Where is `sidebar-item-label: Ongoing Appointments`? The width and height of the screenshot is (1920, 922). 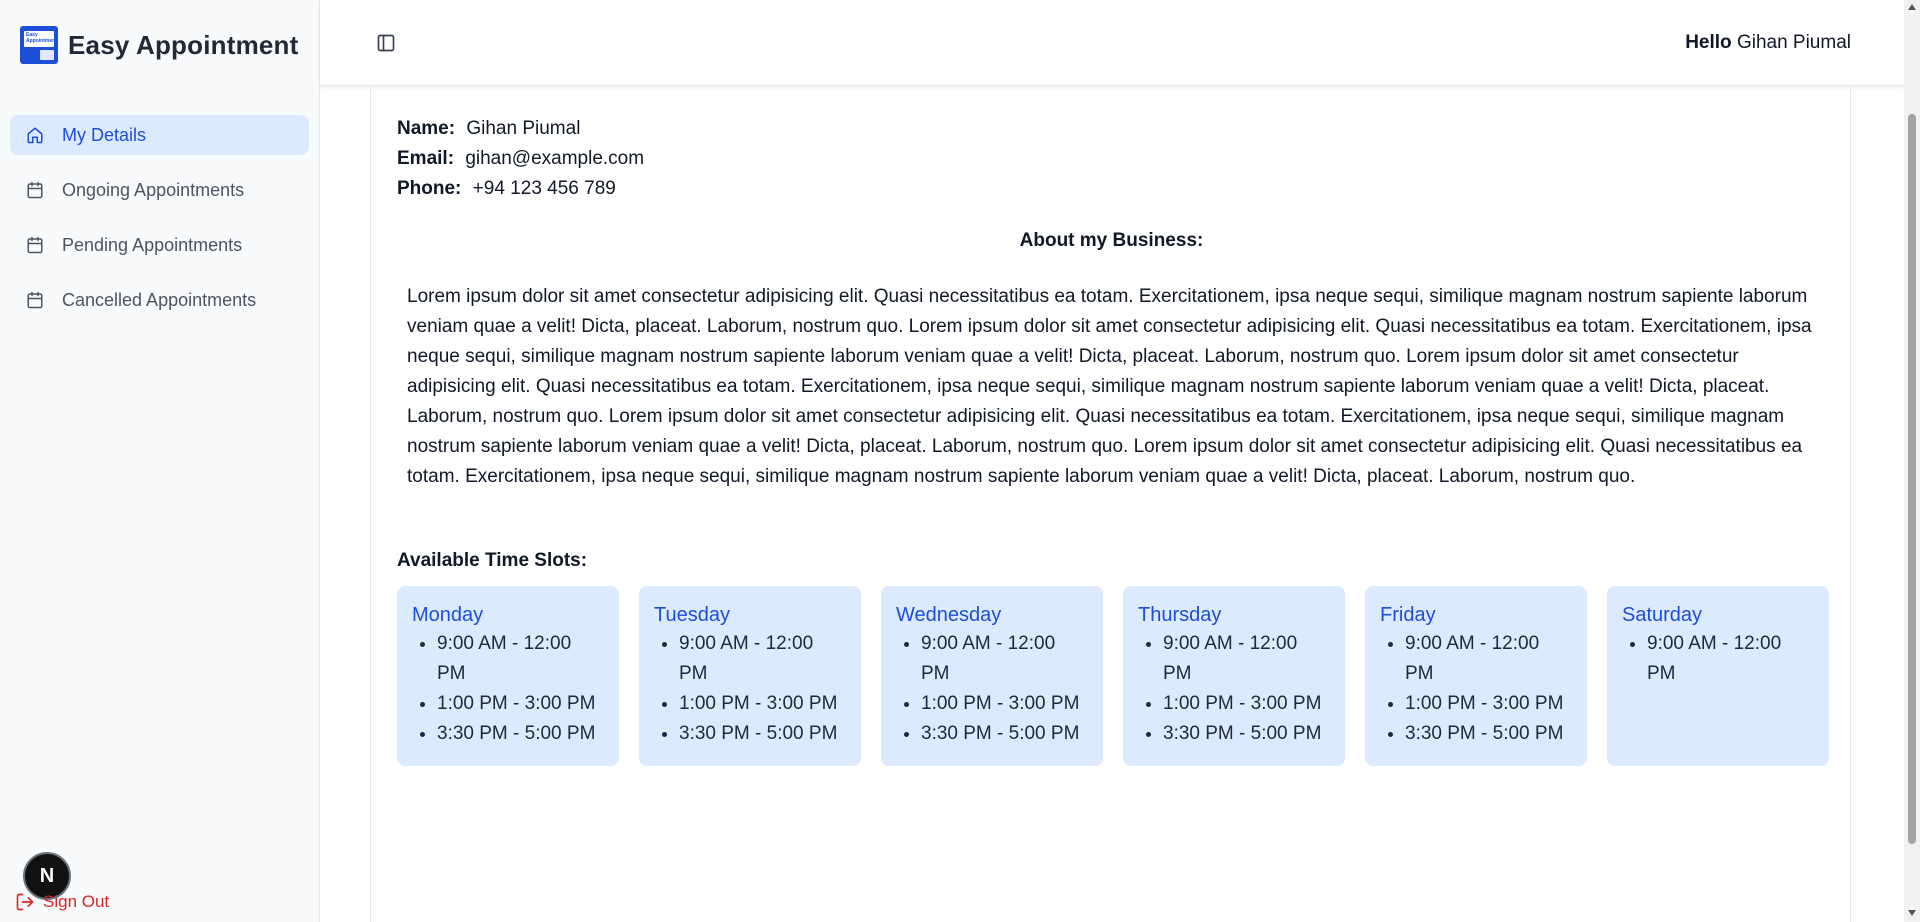
sidebar-item-label: Ongoing Appointments is located at coordinates (153, 189).